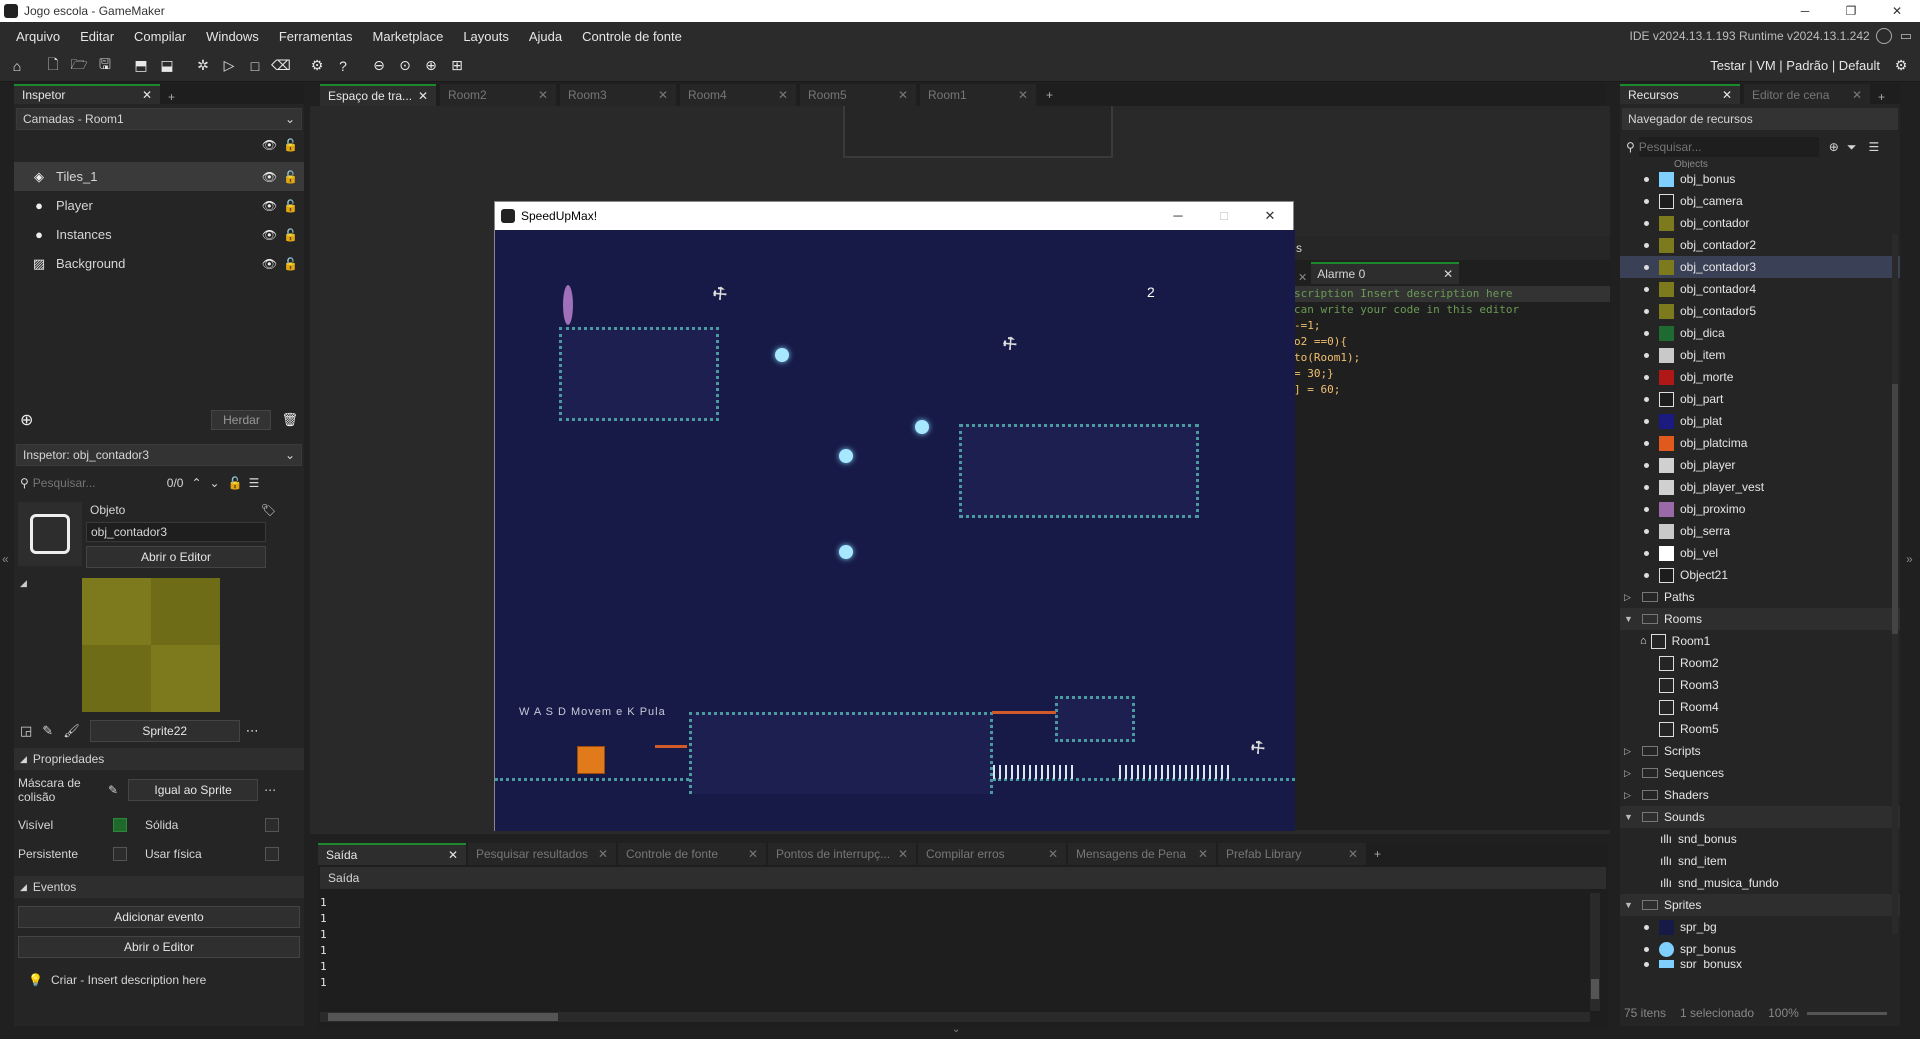 This screenshot has width=1920, height=1039. I want to click on menu-editar: Editar, so click(97, 36).